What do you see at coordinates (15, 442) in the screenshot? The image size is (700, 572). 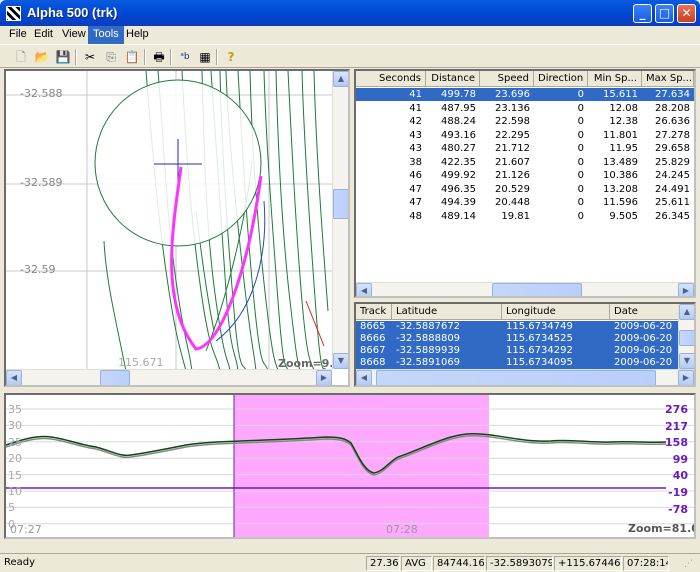 I see `left-tick-label: 25` at bounding box center [15, 442].